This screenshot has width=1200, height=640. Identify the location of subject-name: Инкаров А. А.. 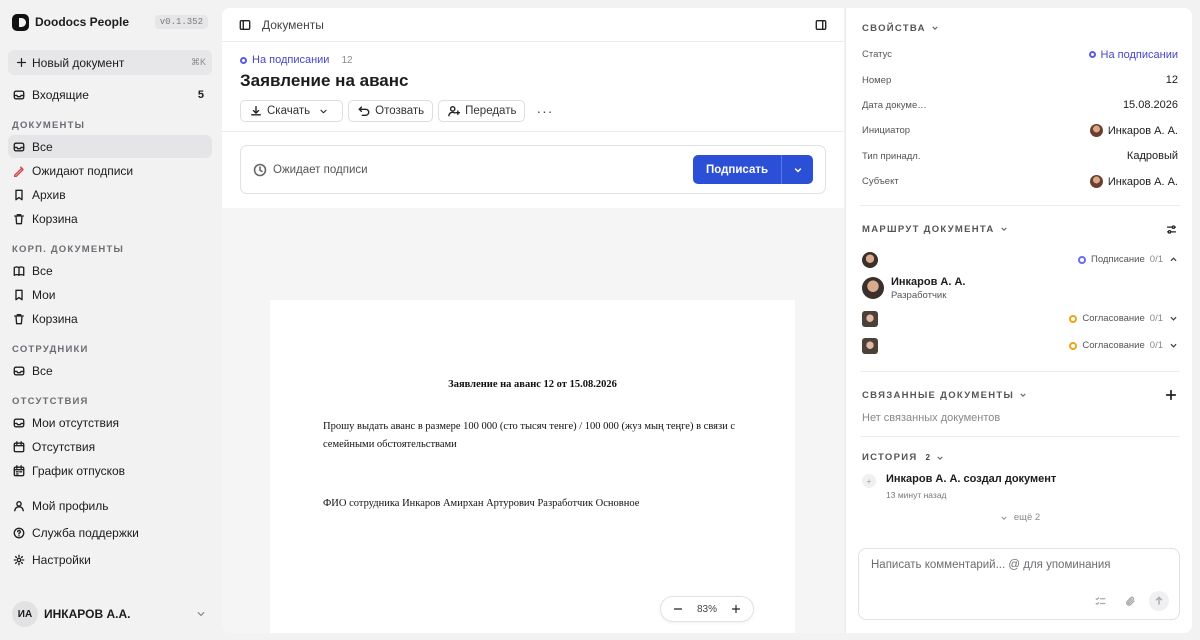
(1142, 181).